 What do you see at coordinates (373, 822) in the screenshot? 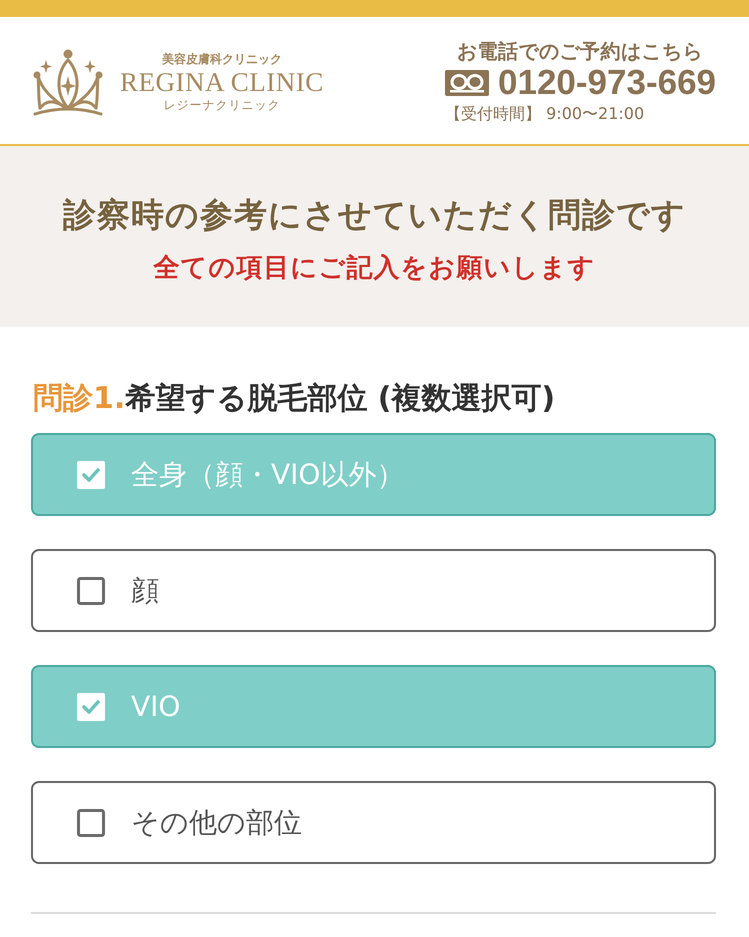
I see `body-part-option: その他の部位` at bounding box center [373, 822].